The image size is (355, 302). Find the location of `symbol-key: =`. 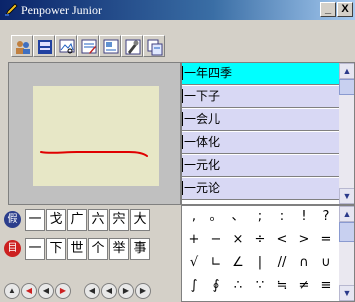

symbol-key: = is located at coordinates (326, 240).